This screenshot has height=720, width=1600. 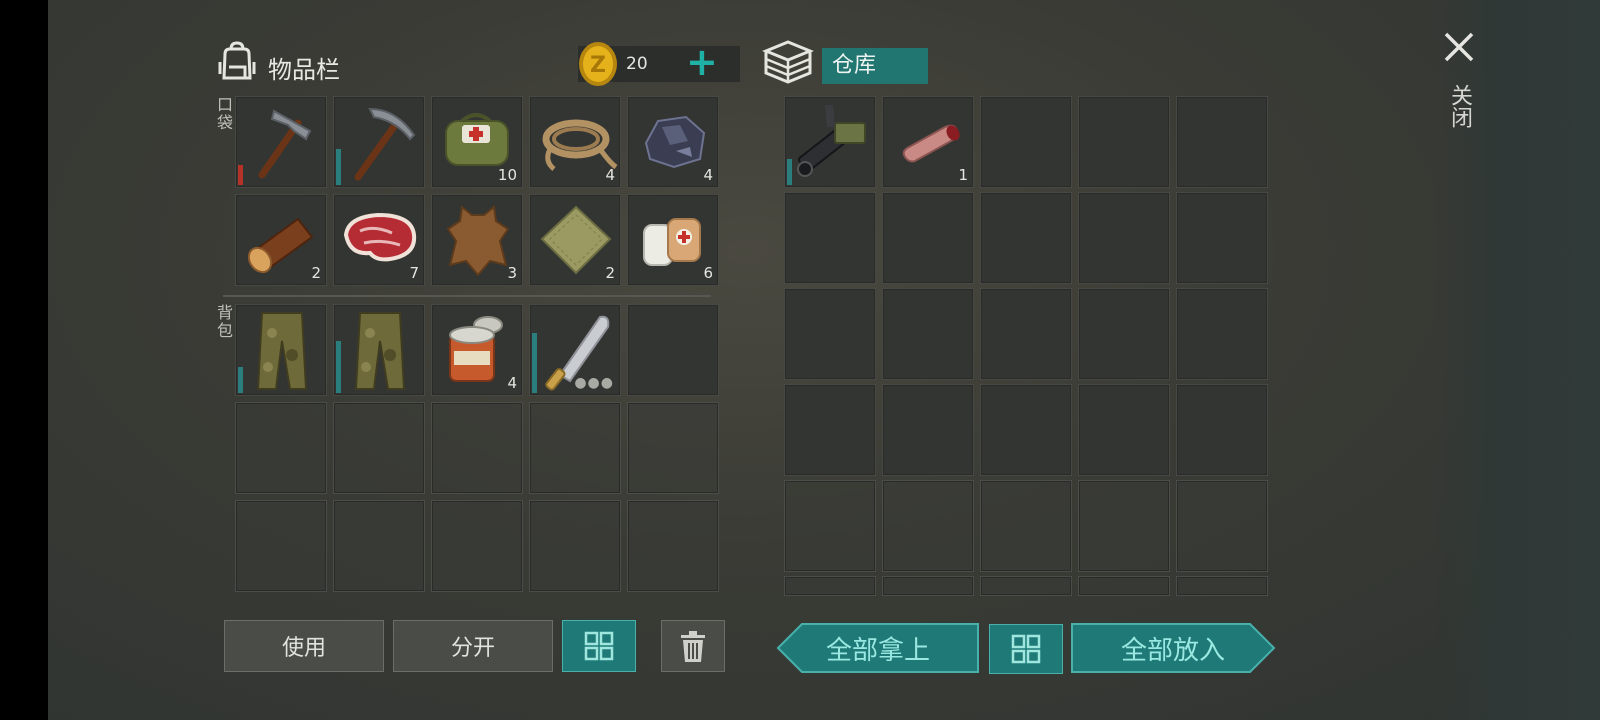 What do you see at coordinates (414, 273) in the screenshot?
I see `item-count: 7` at bounding box center [414, 273].